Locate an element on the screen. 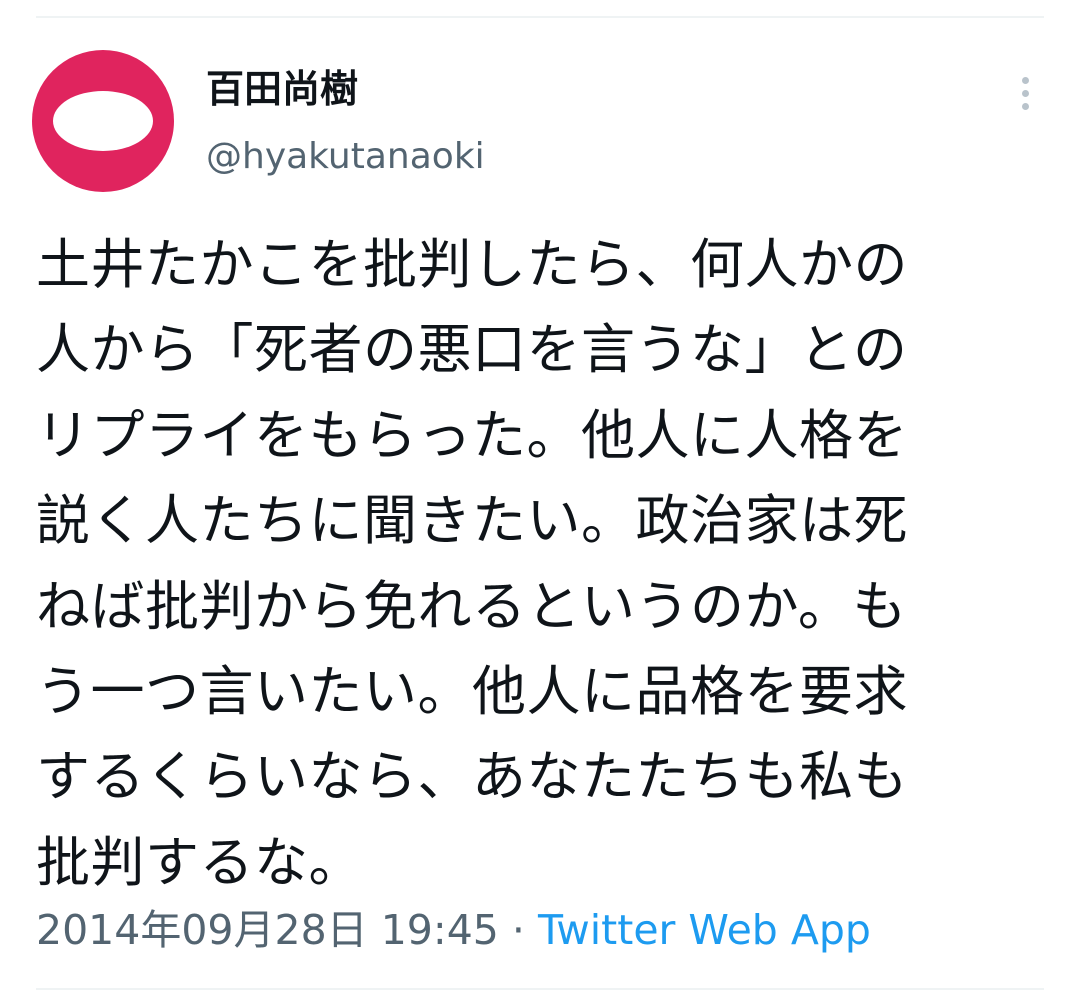 This screenshot has width=1080, height=991. more-options-button is located at coordinates (1025, 93).